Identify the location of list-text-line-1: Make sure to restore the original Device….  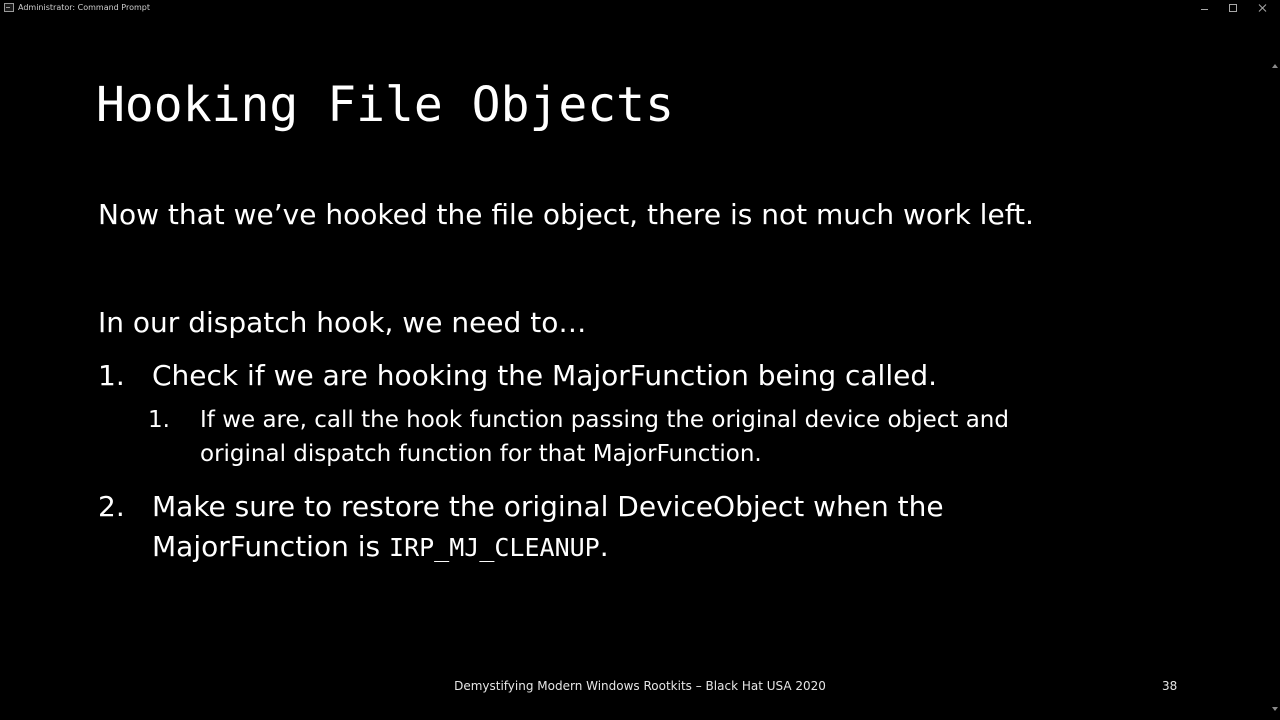
(548, 506).